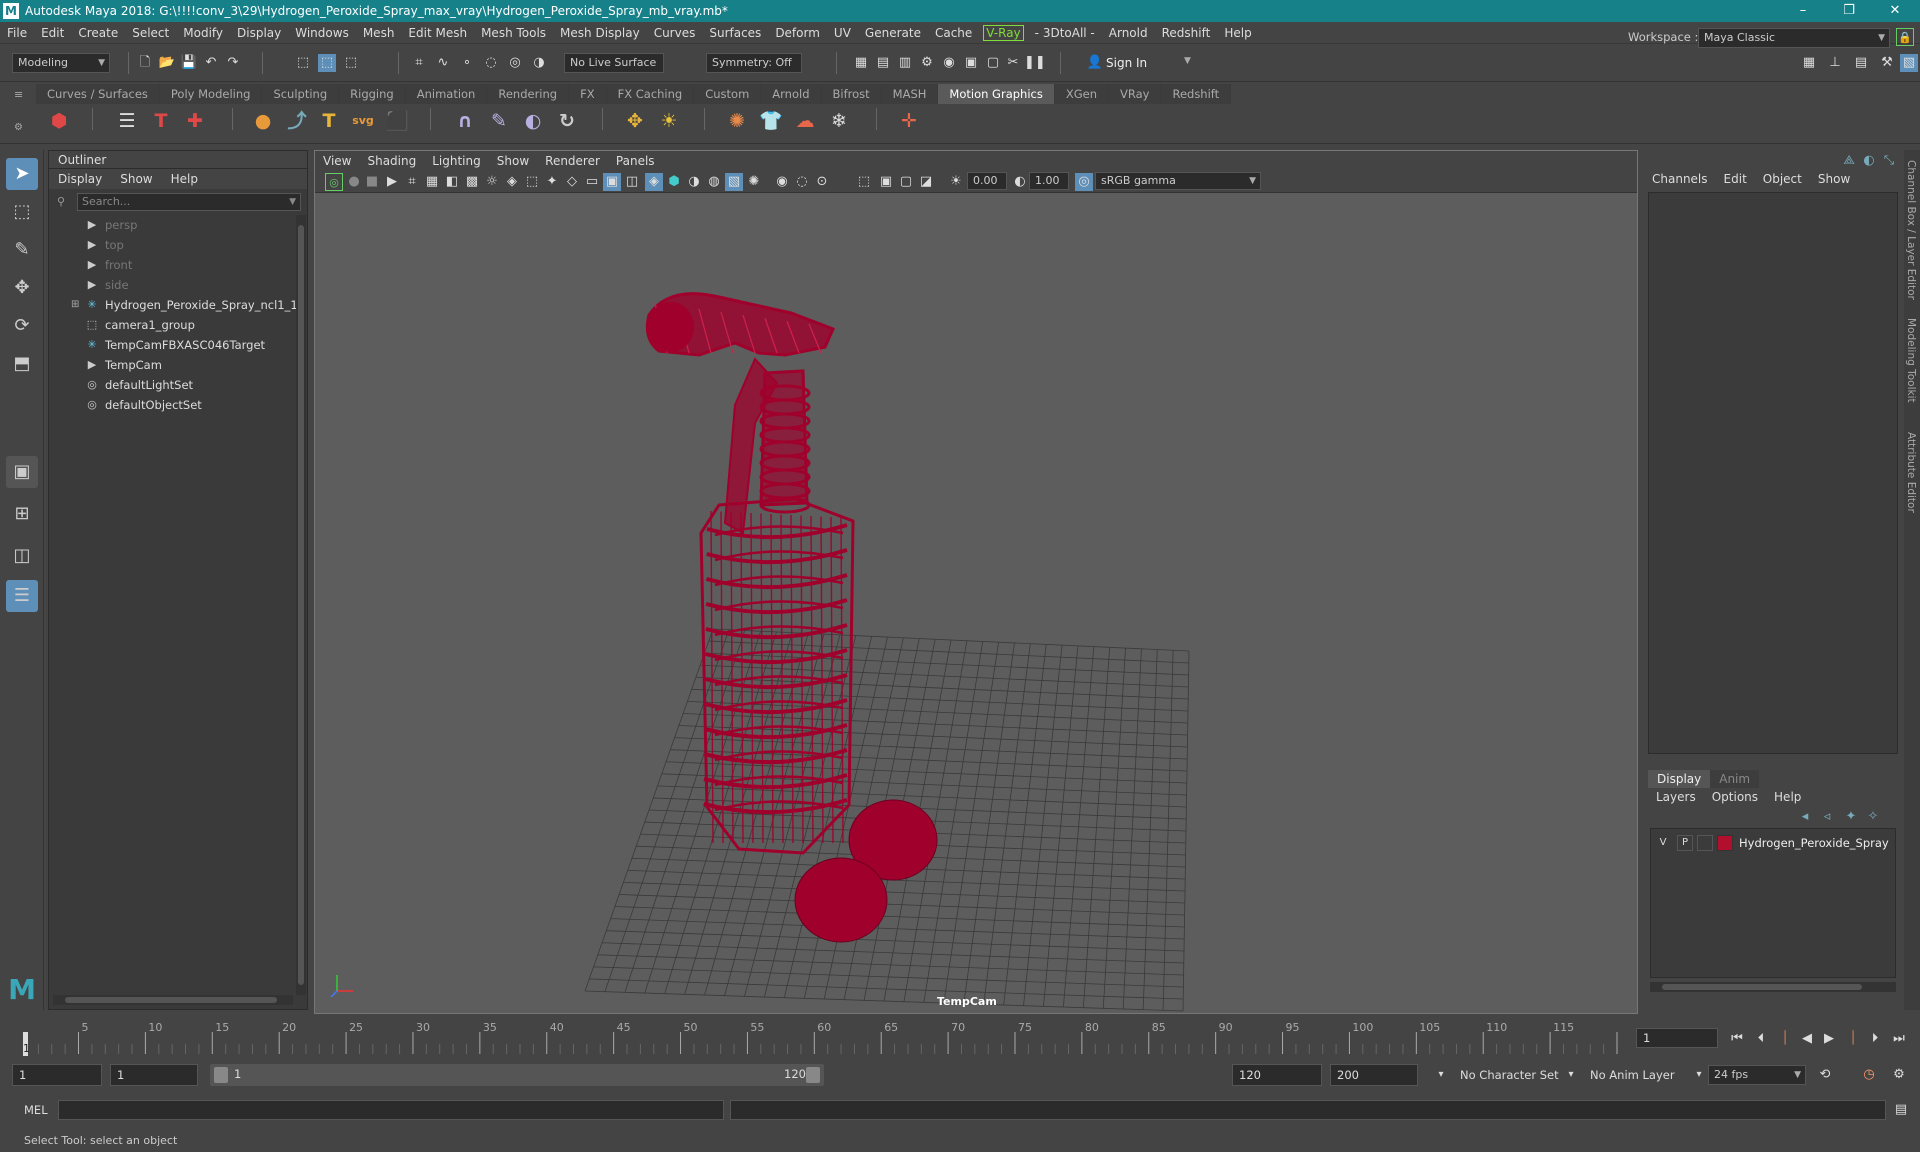 The image size is (1920, 1152). I want to click on render-settings-icon: ⚙, so click(927, 63).